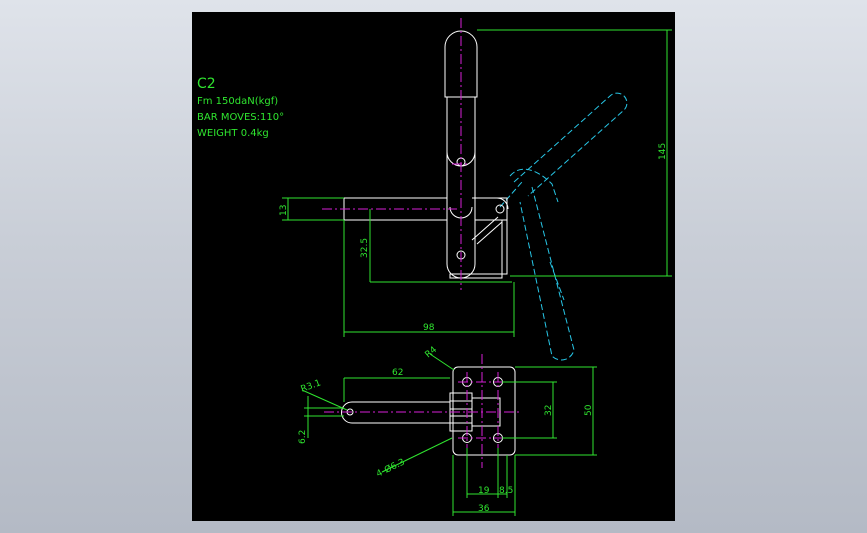 Image resolution: width=867 pixels, height=533 pixels. Describe the element at coordinates (240, 117) in the screenshot. I see `bar-moves-note: BAR MOVES:110°` at that location.